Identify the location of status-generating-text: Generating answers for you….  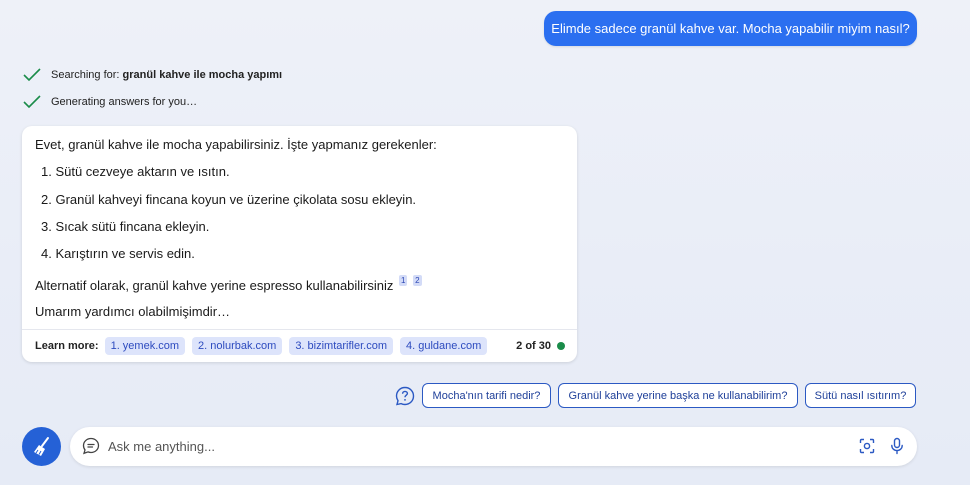
(124, 102).